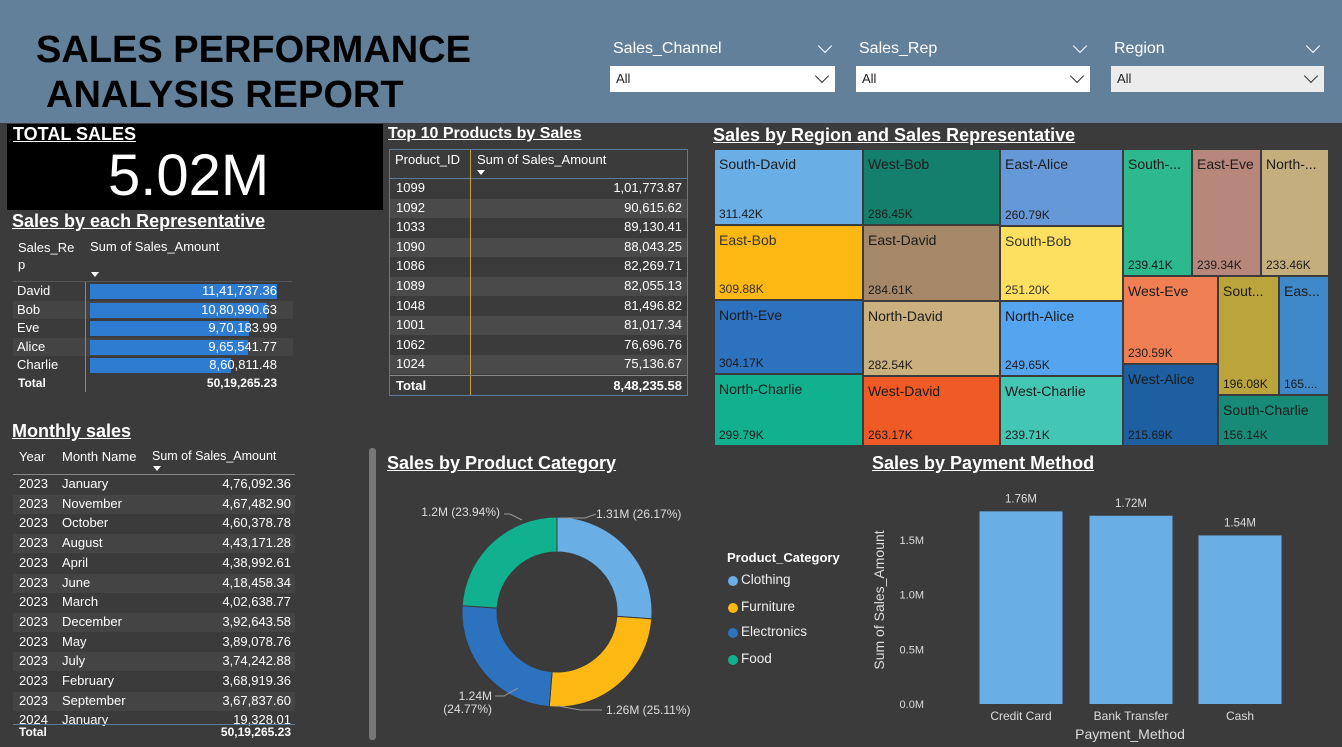  What do you see at coordinates (410, 266) in the screenshot?
I see `product-id: 1086` at bounding box center [410, 266].